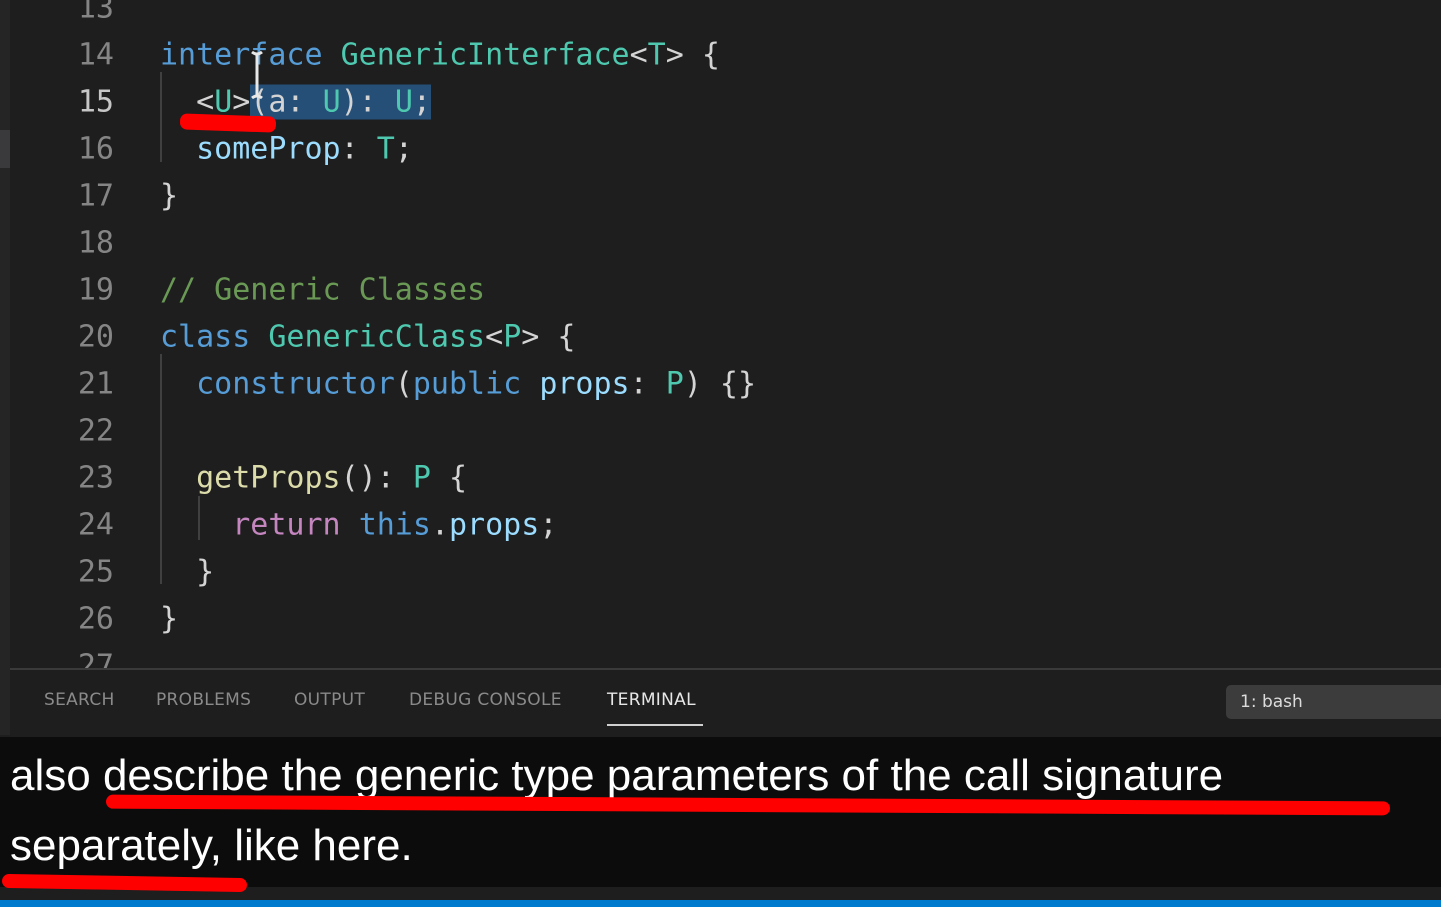  Describe the element at coordinates (394, 524) in the screenshot. I see `code-token: this` at that location.